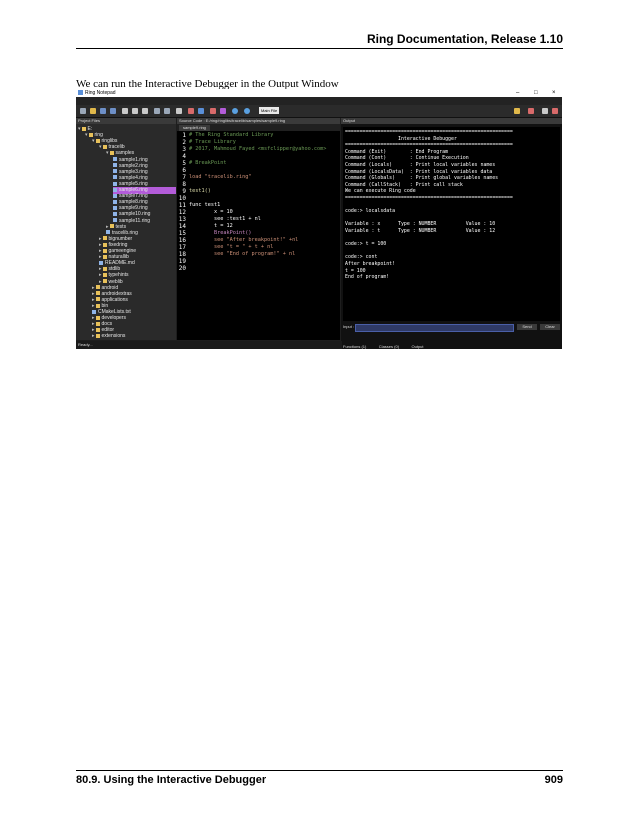  Describe the element at coordinates (247, 111) in the screenshot. I see `globe-icon` at that location.